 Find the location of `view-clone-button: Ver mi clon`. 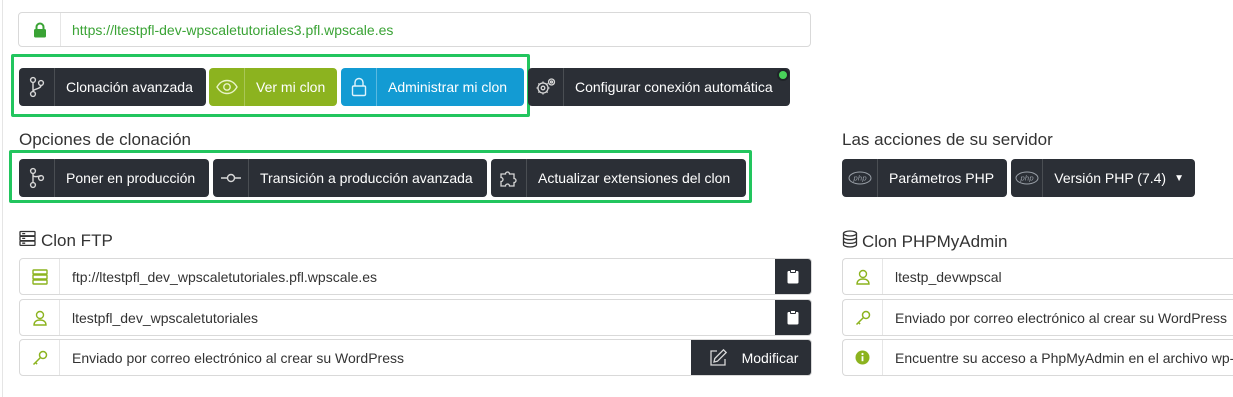

view-clone-button: Ver mi clon is located at coordinates (273, 87).